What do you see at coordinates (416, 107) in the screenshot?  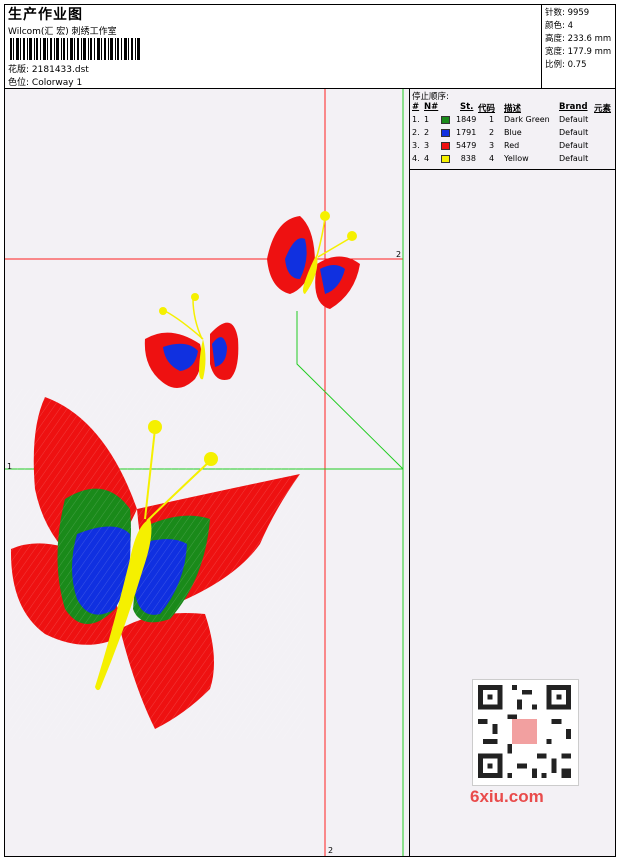 I see `col-header: #` at bounding box center [416, 107].